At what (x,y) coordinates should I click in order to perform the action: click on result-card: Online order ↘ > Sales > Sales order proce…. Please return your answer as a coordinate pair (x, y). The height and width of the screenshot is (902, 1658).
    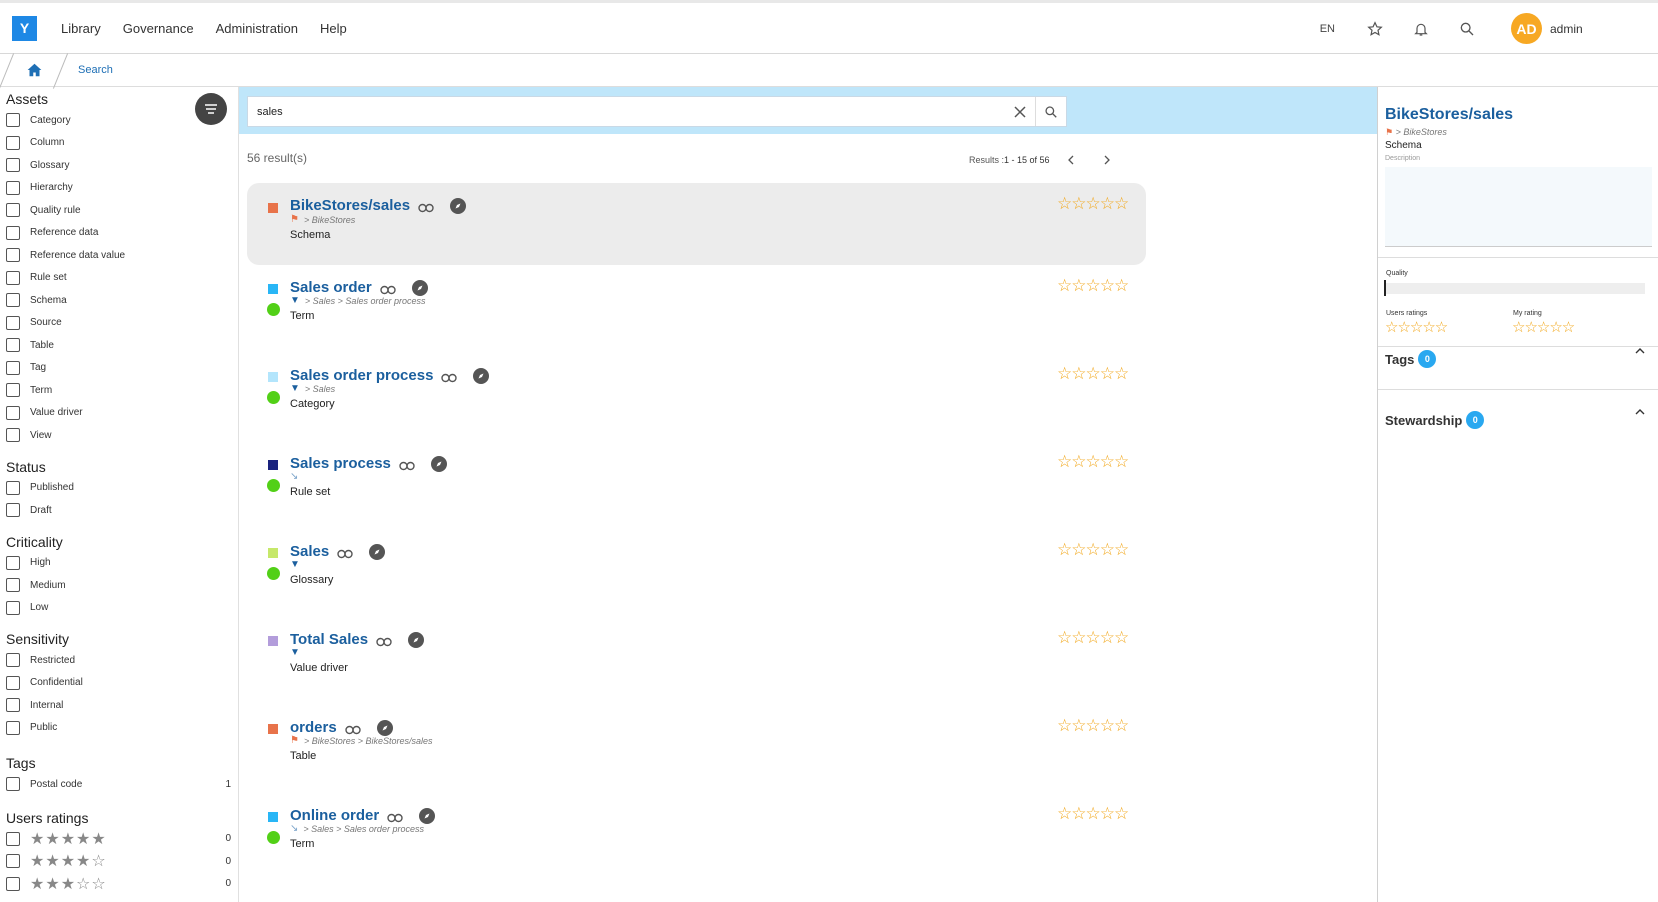
    Looking at the image, I should click on (696, 843).